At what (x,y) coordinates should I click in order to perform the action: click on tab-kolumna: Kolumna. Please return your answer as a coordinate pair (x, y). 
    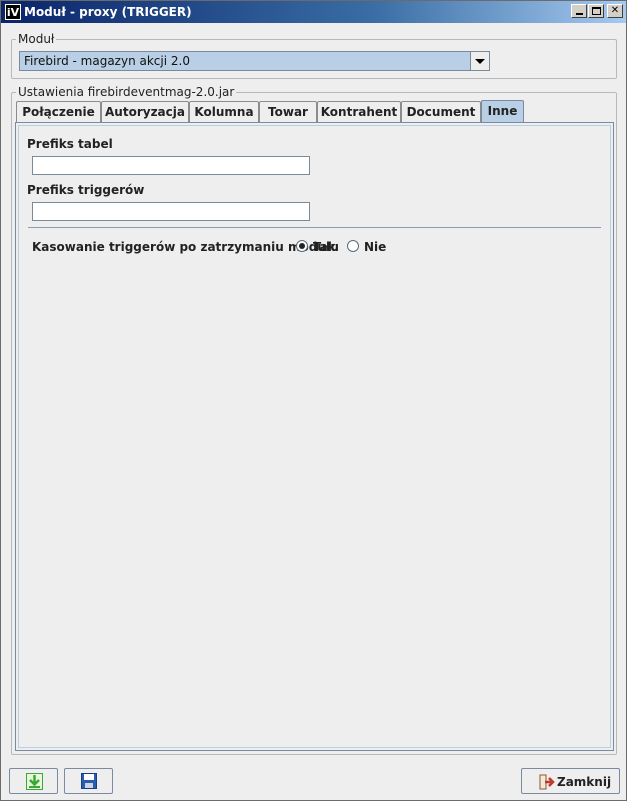
    Looking at the image, I should click on (224, 112).